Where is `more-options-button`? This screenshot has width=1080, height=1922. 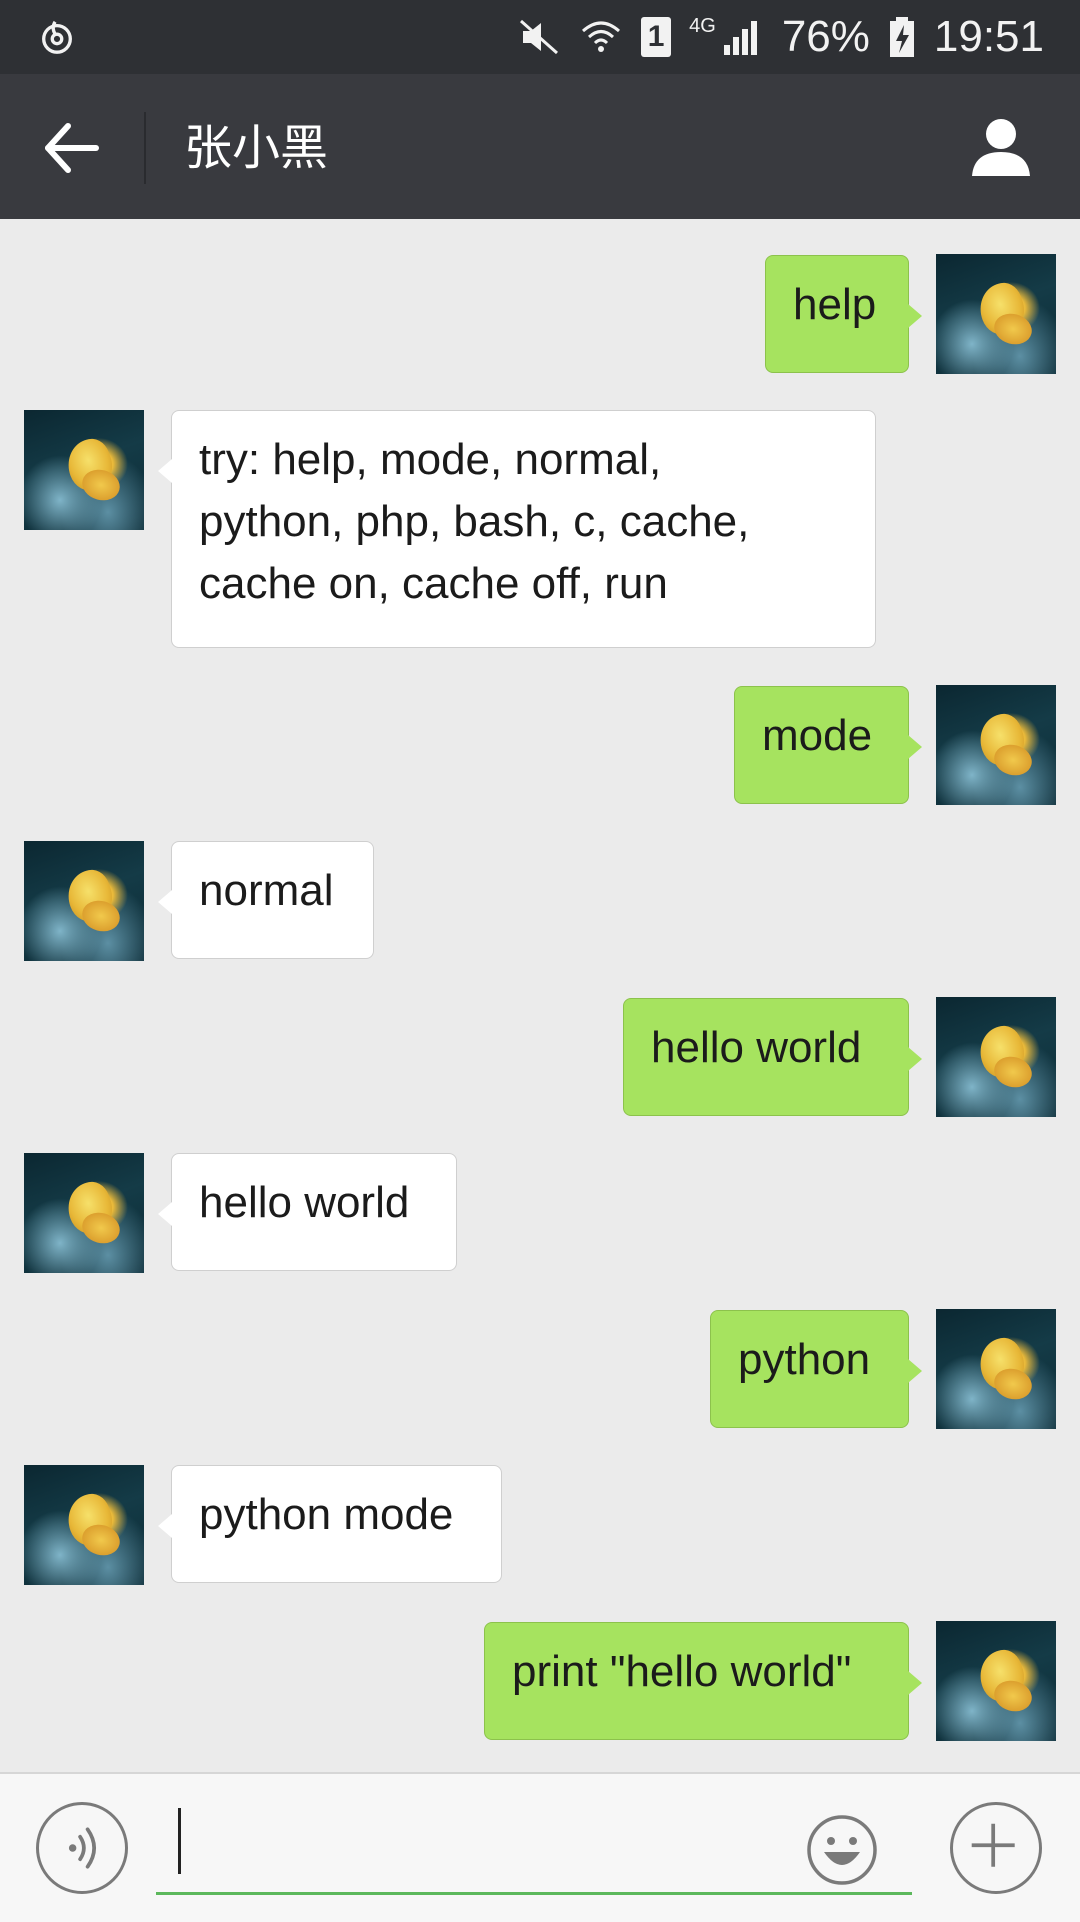
more-options-button is located at coordinates (996, 1848).